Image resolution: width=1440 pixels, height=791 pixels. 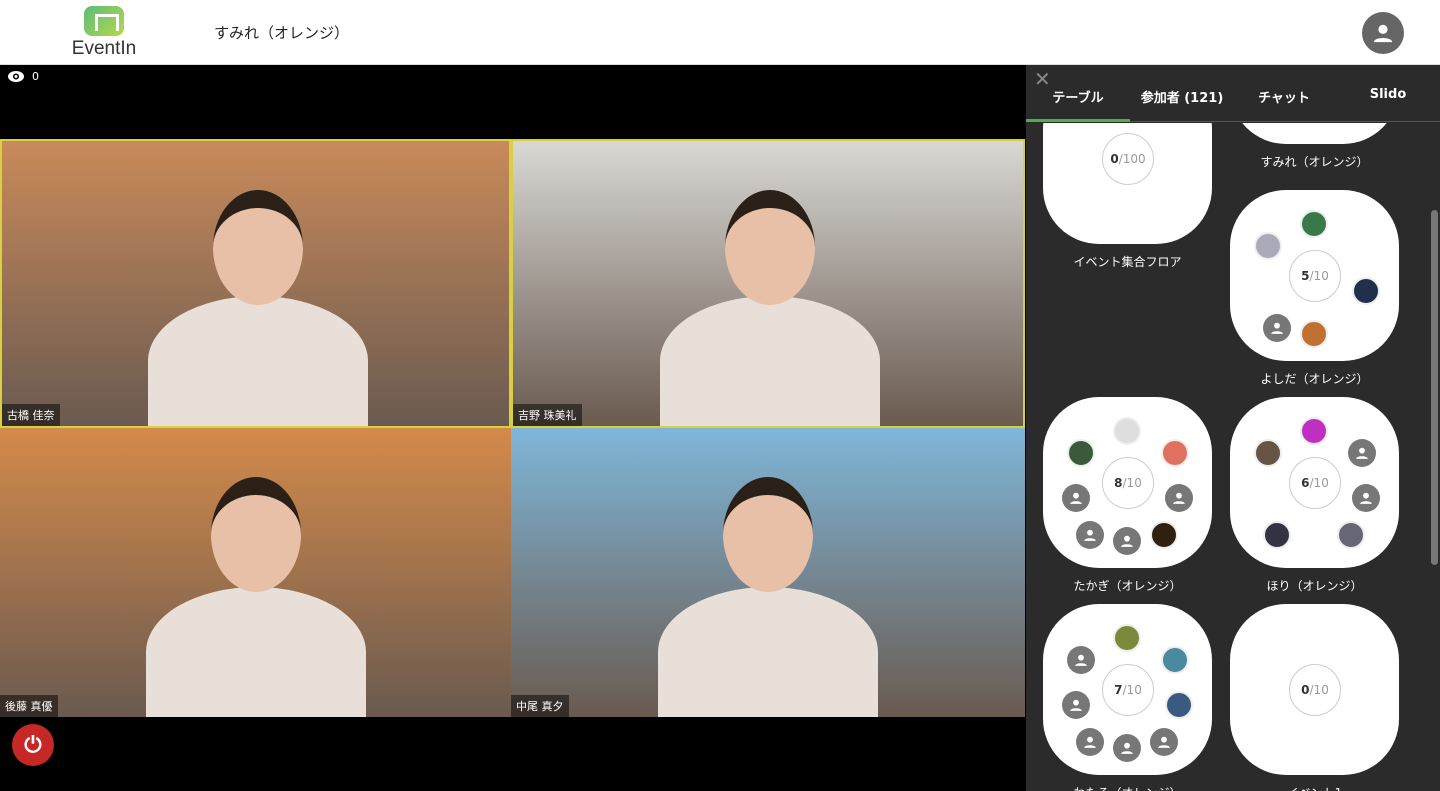 I want to click on table-card: 6/10, so click(x=1314, y=482).